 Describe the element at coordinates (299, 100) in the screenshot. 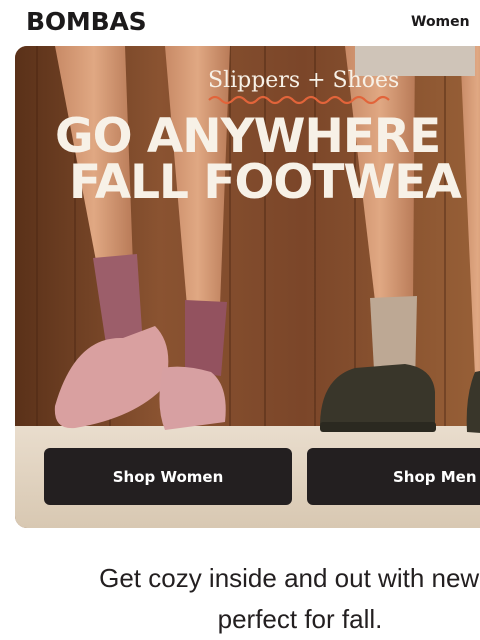

I see `squiggle-underline-icon` at that location.